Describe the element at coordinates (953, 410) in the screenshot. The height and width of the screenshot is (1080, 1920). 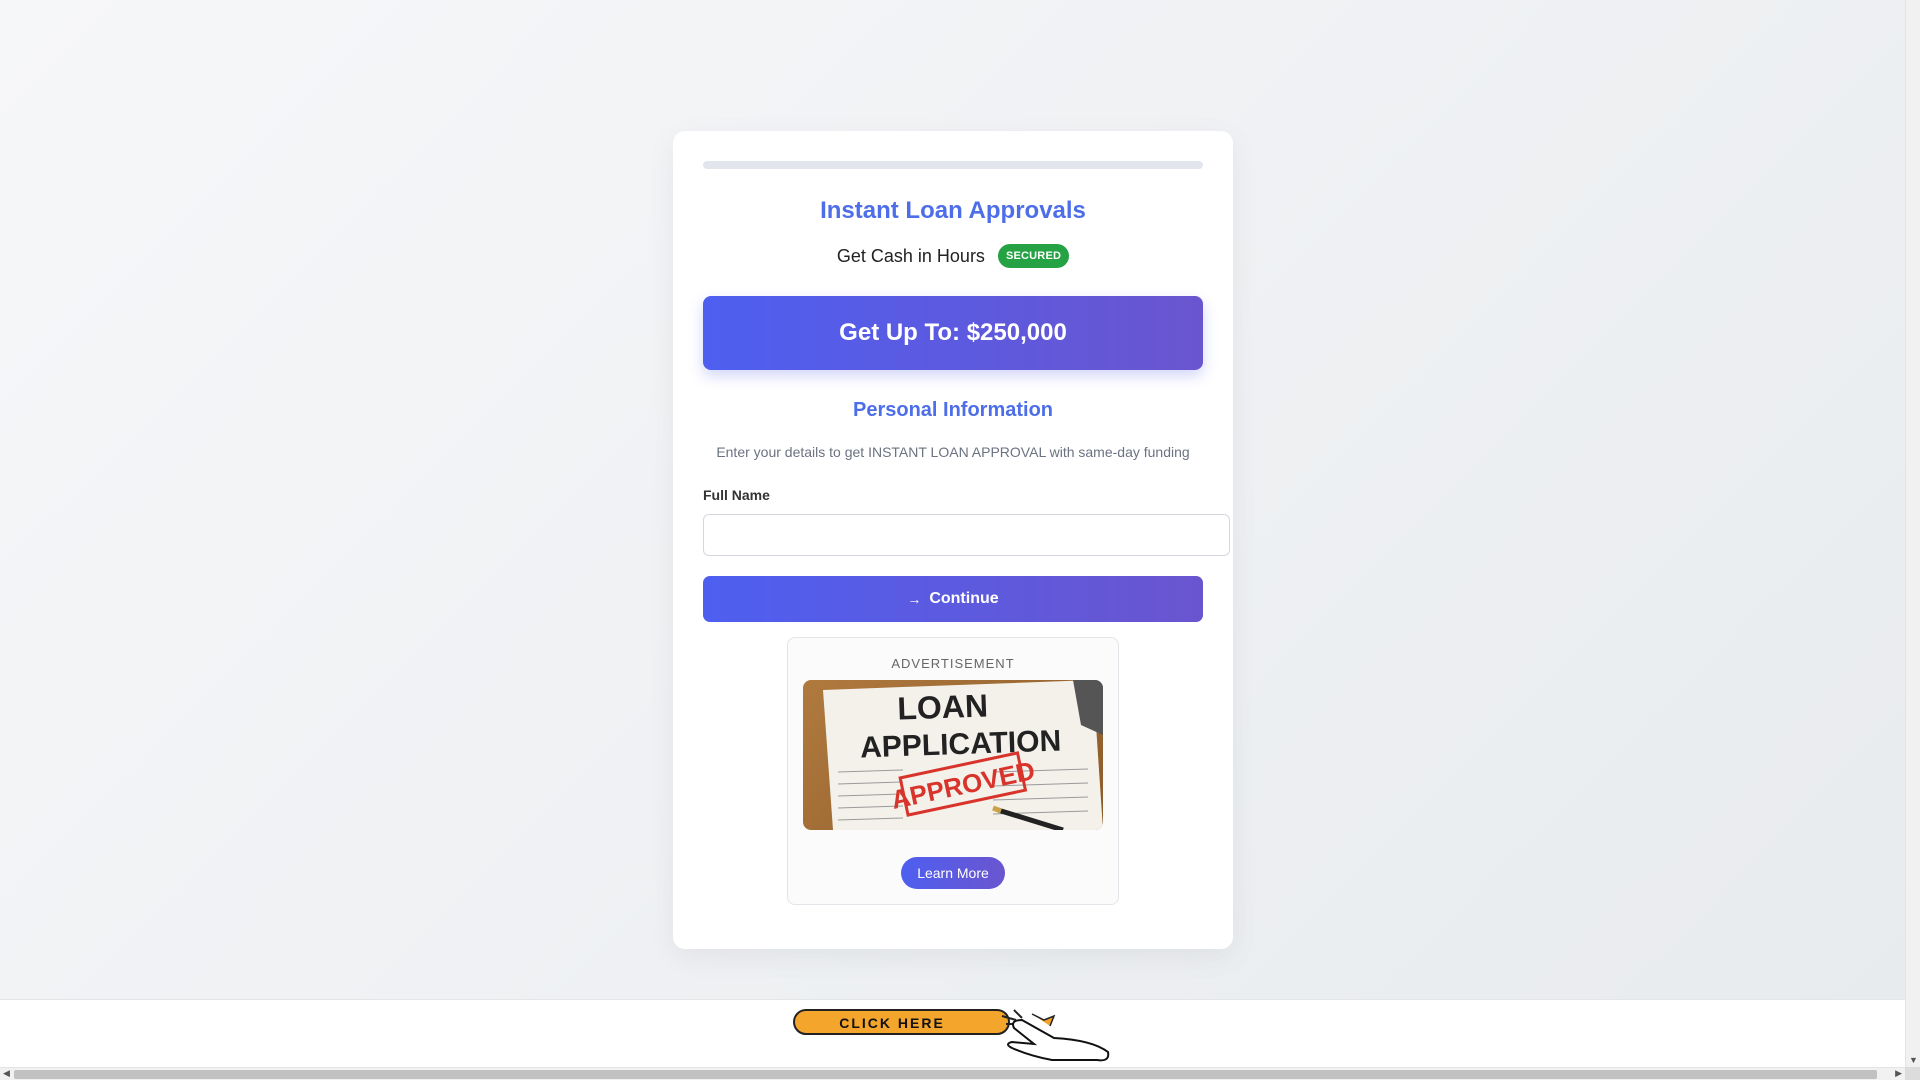
I see `section-title: Personal Information` at that location.